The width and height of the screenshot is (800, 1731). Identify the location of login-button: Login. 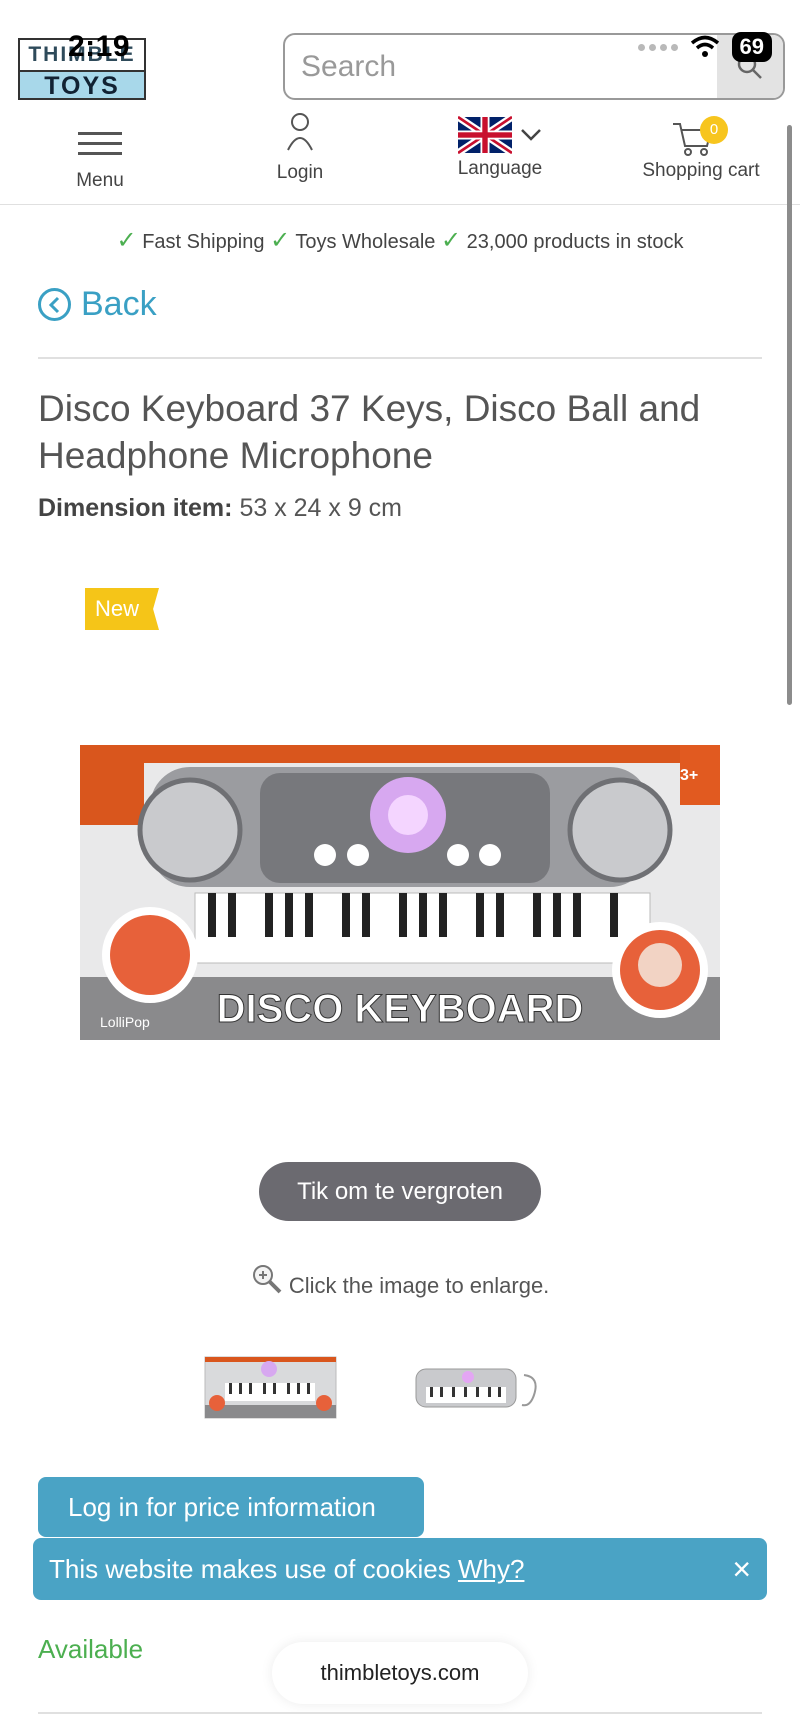
(300, 148).